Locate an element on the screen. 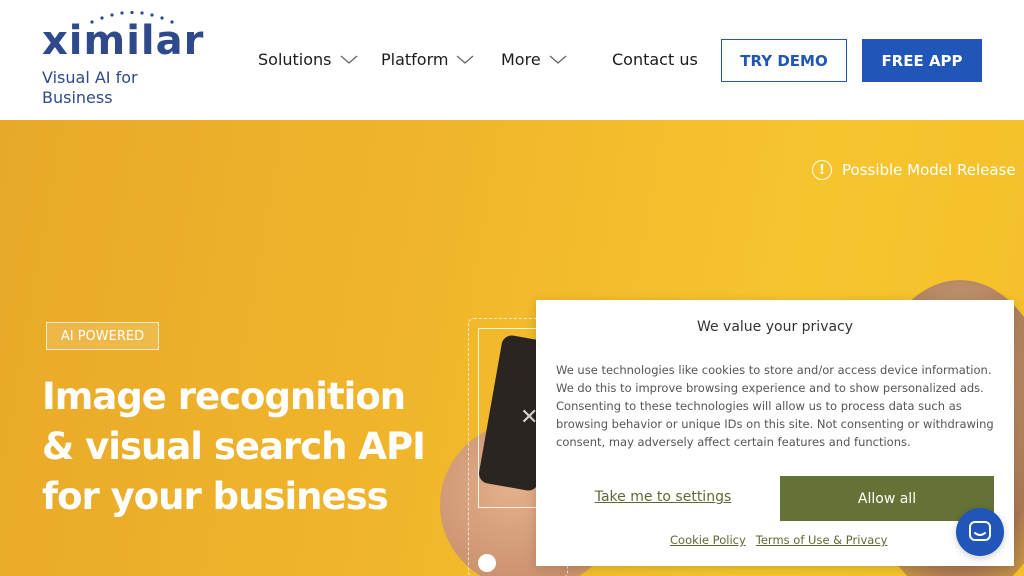 The width and height of the screenshot is (1024, 576). cookie-settings-button: Take me to settings is located at coordinates (663, 499).